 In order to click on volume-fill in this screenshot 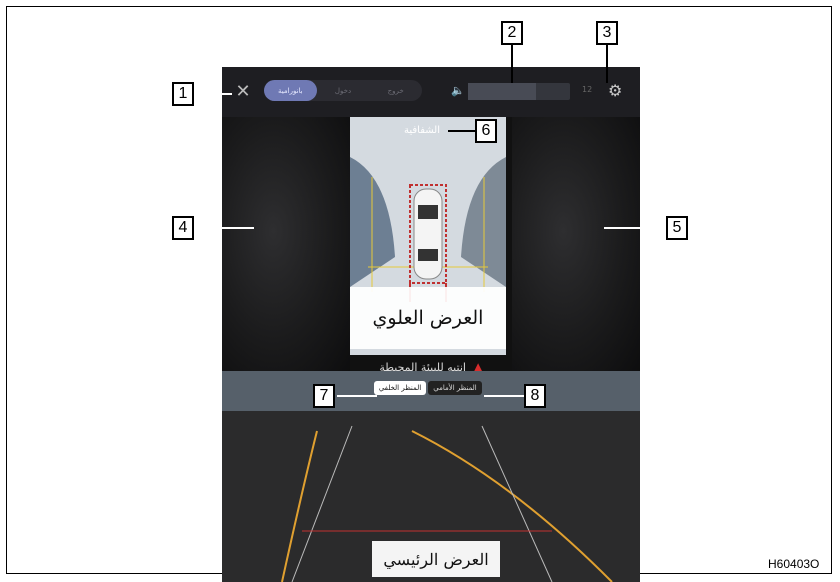, I will do `click(502, 91)`.